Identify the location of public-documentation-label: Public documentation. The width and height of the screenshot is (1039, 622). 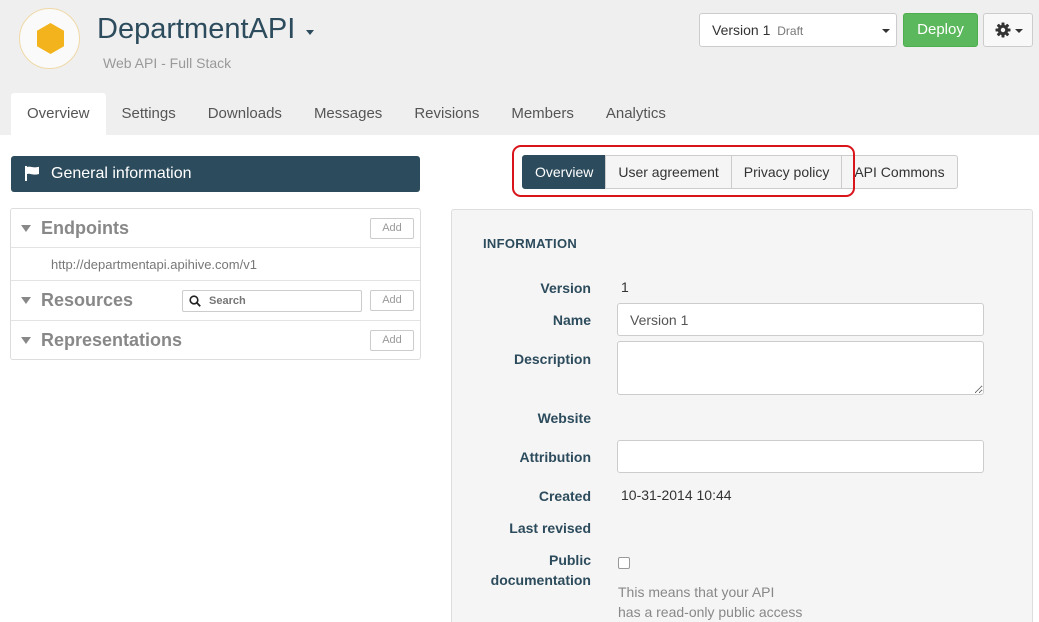
(541, 570).